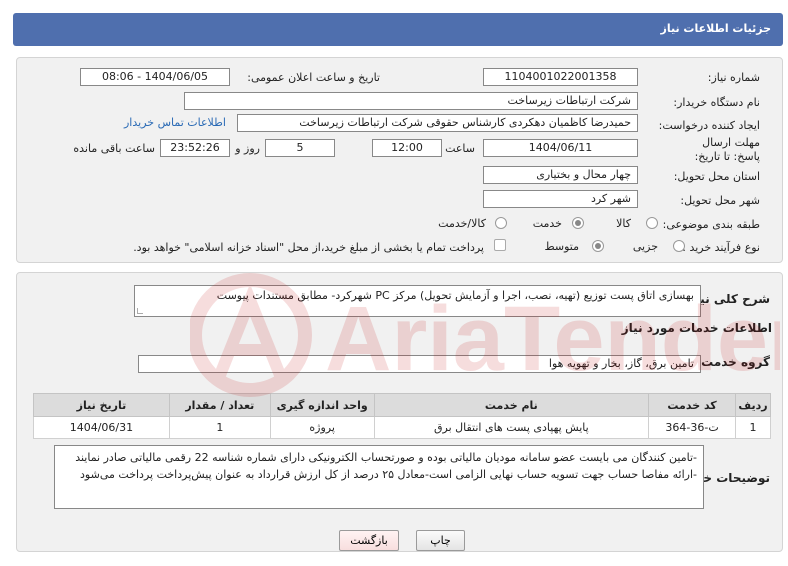 This screenshot has height=566, width=788. What do you see at coordinates (652, 223) in the screenshot?
I see `category-radio-goods` at bounding box center [652, 223].